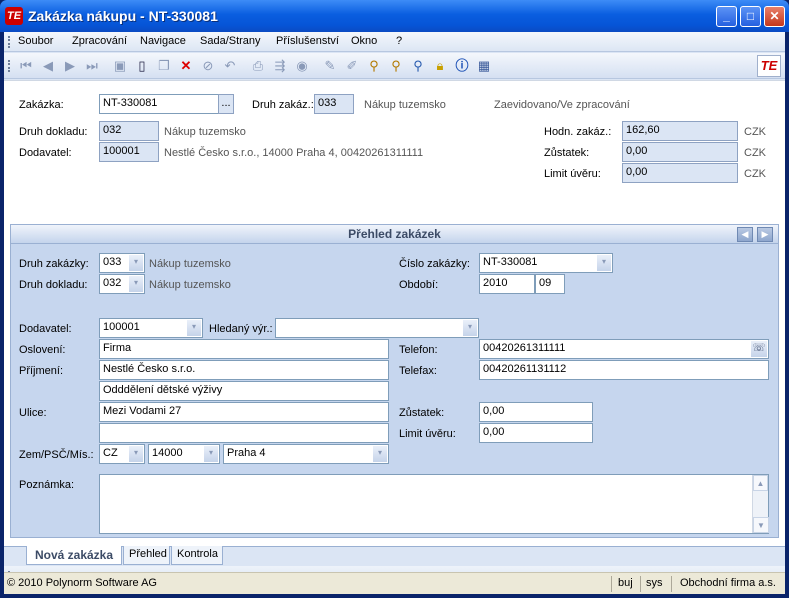 Image resolution: width=789 pixels, height=598 pixels. What do you see at coordinates (536, 412) in the screenshot?
I see `panel-zustatek-value: 0,00` at bounding box center [536, 412].